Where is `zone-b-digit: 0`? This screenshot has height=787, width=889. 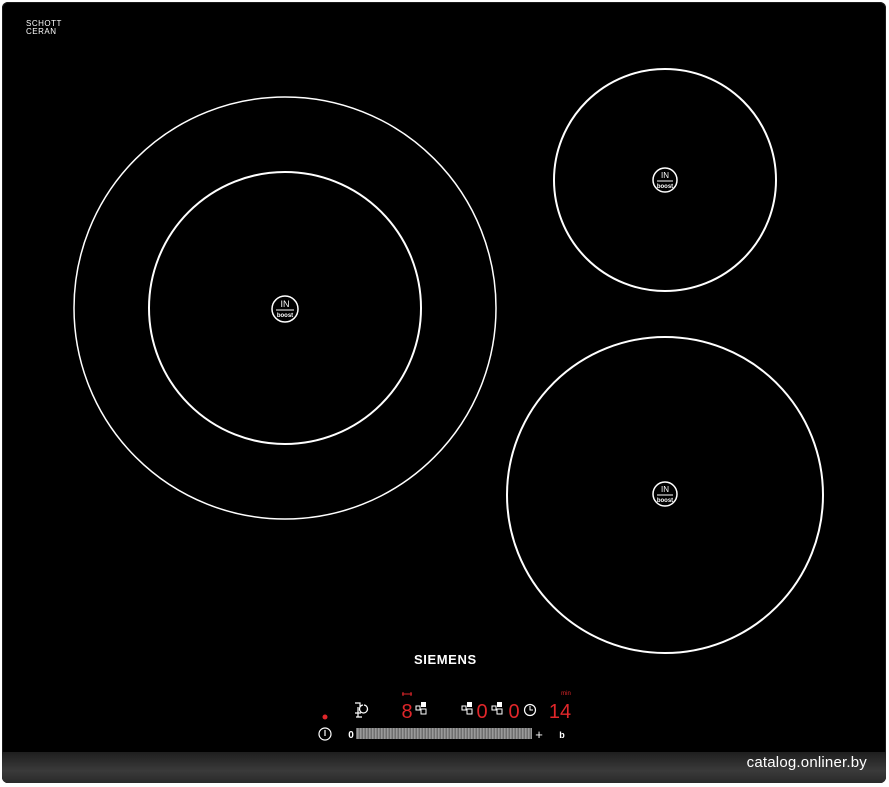 zone-b-digit: 0 is located at coordinates (513, 712).